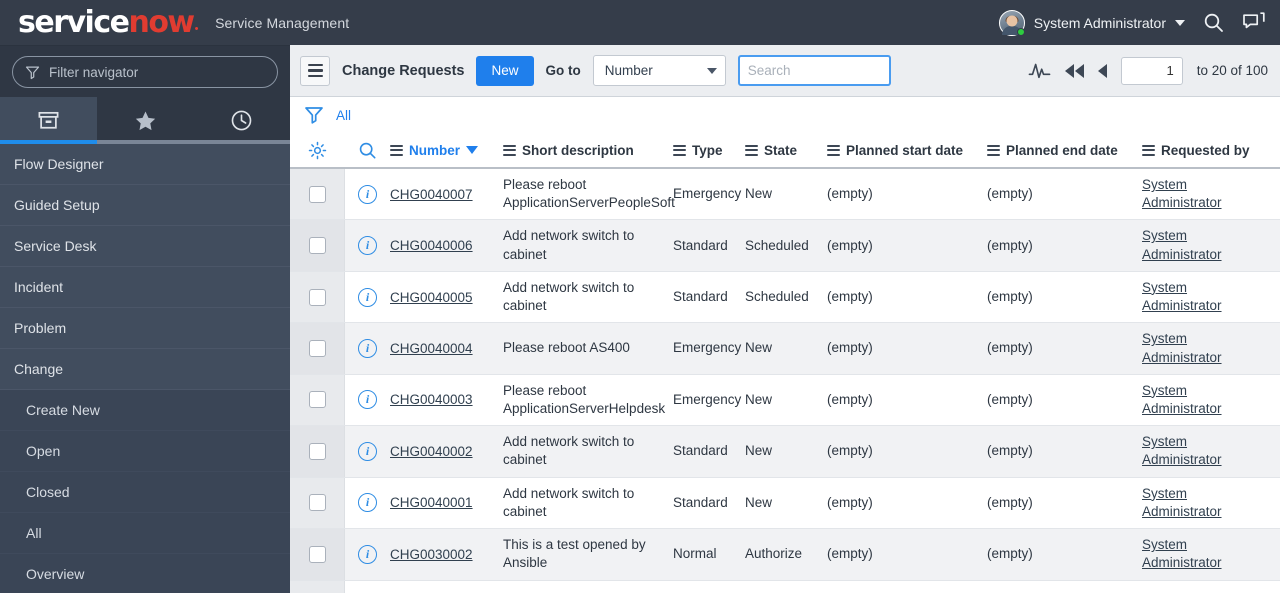 Image resolution: width=1280 pixels, height=593 pixels. What do you see at coordinates (367, 150) in the screenshot?
I see `column-header-search` at bounding box center [367, 150].